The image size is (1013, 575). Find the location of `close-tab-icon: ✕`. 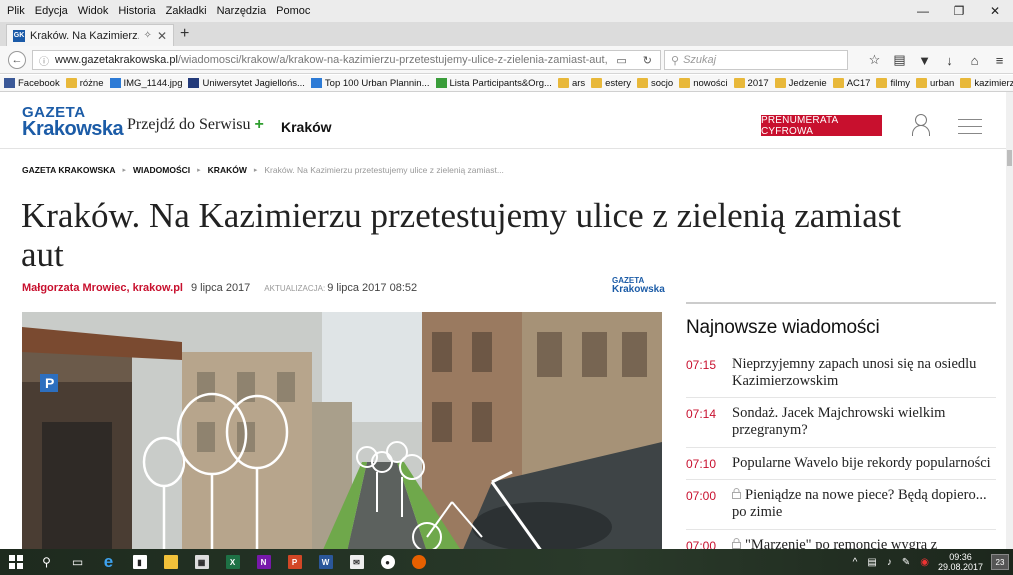

close-tab-icon: ✕ is located at coordinates (162, 36).